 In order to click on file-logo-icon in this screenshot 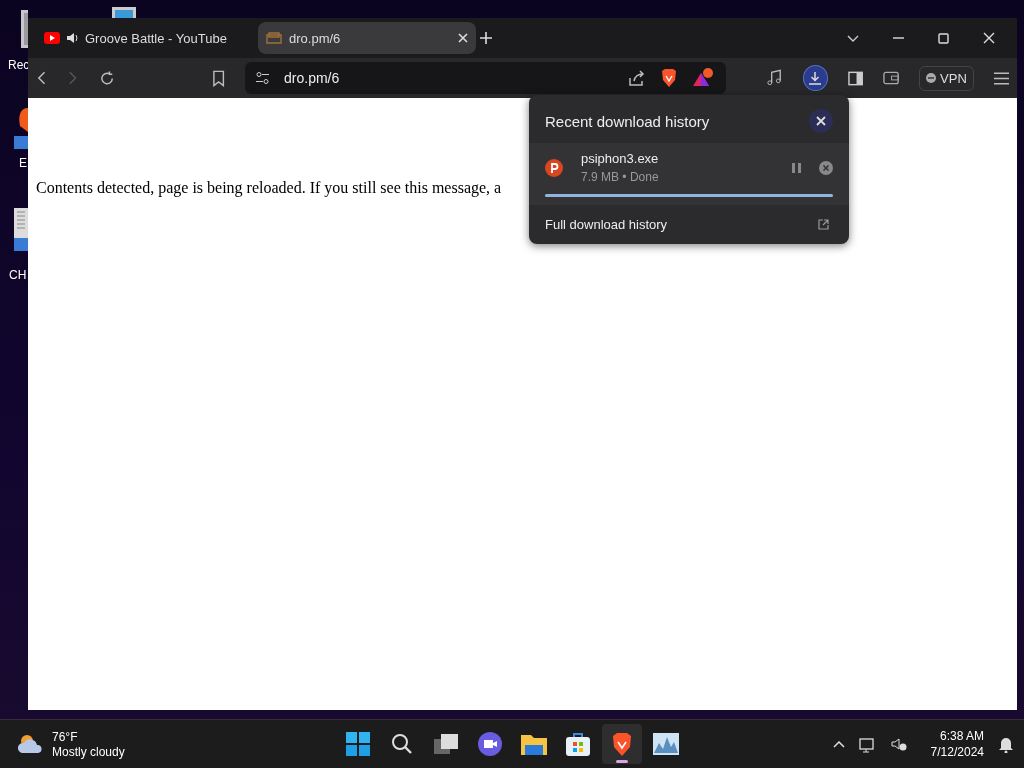, I will do `click(554, 167)`.